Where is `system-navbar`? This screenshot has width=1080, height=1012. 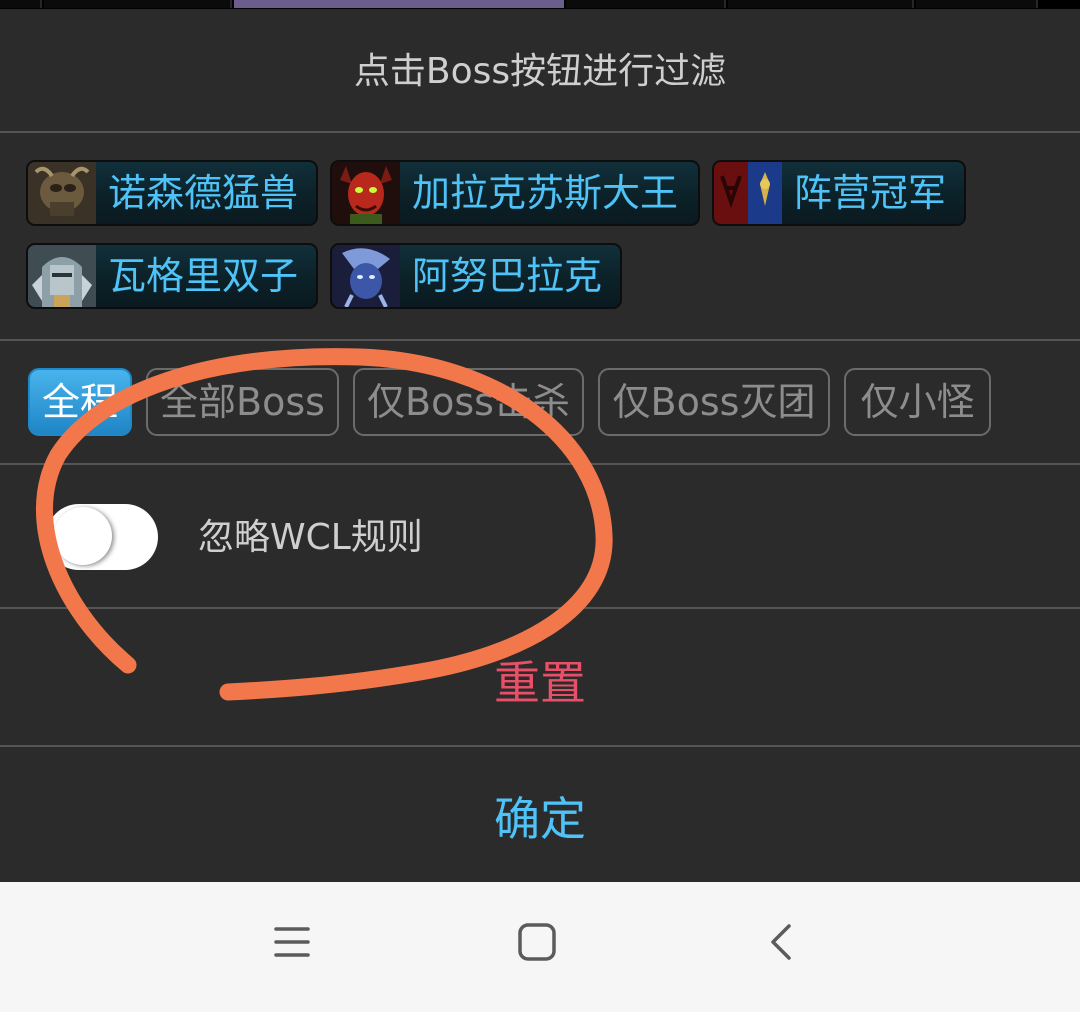 system-navbar is located at coordinates (540, 947).